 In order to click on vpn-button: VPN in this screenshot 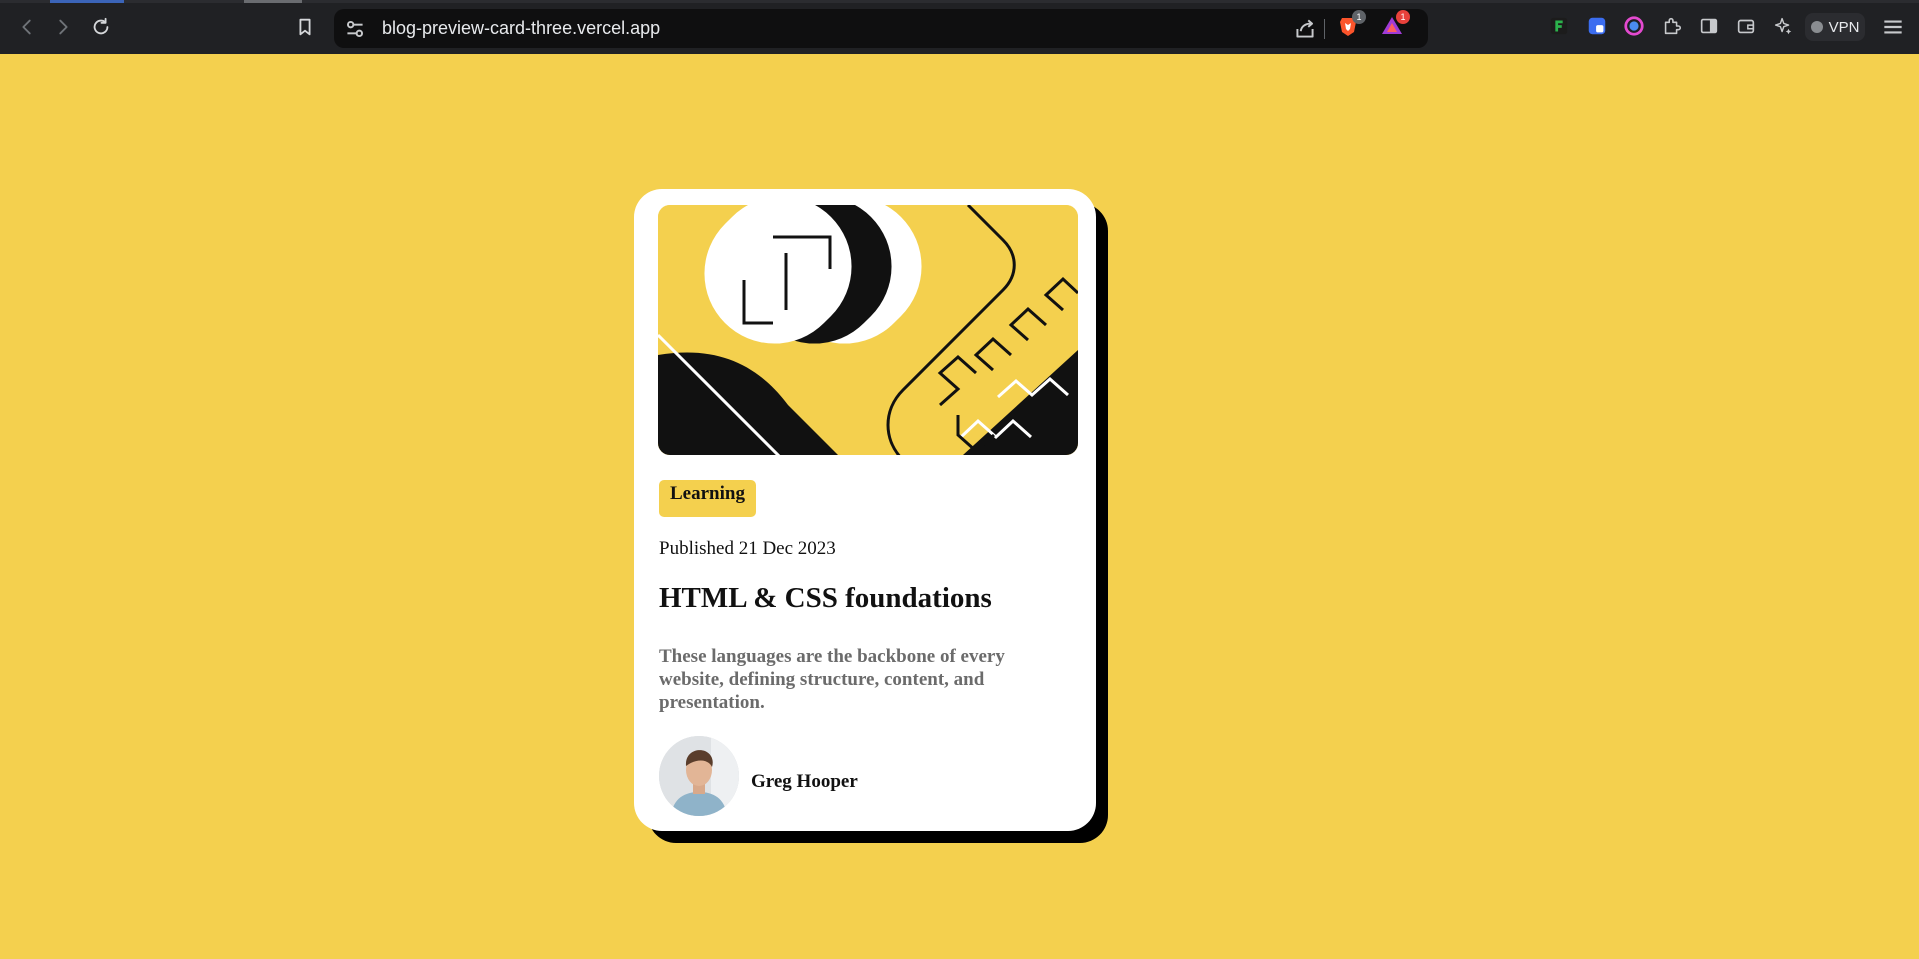, I will do `click(1835, 27)`.